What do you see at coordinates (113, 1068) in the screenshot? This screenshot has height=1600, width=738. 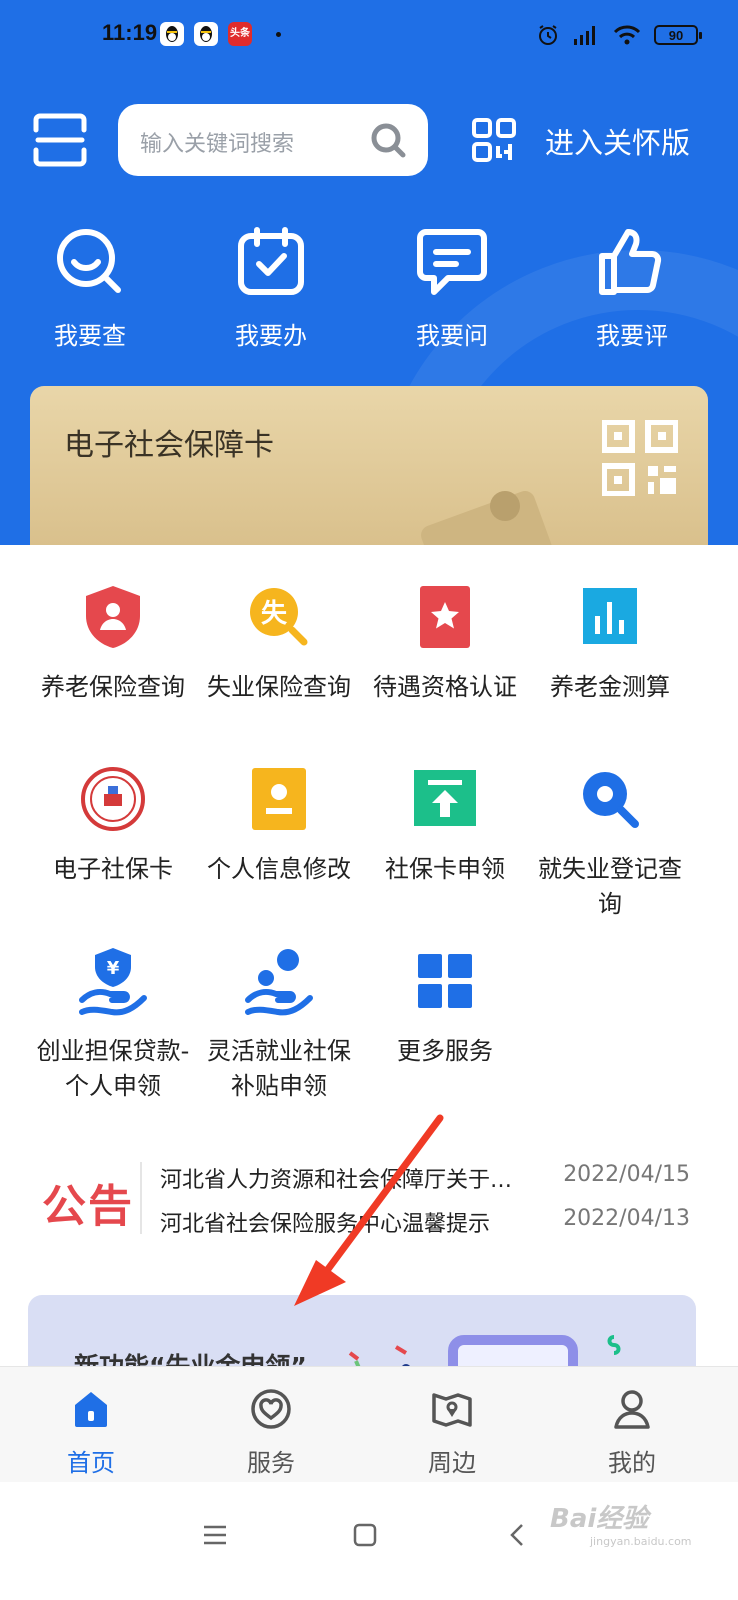 I see `service-label: 创业担保贷款-个人申领` at bounding box center [113, 1068].